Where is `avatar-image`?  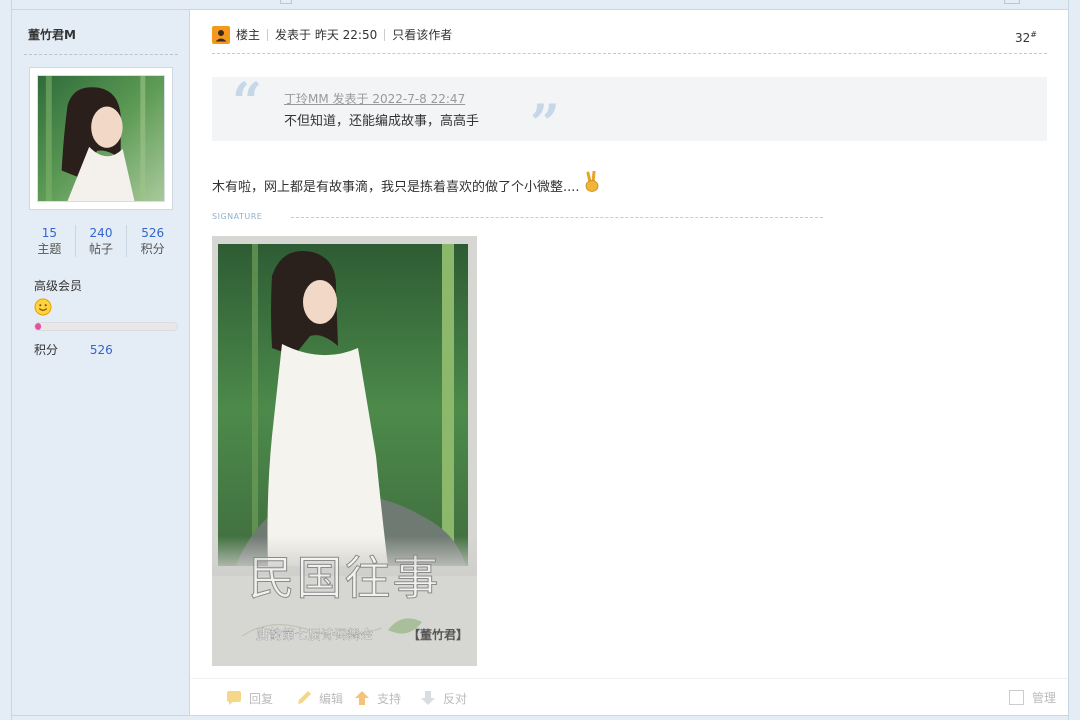
avatar-image is located at coordinates (101, 138).